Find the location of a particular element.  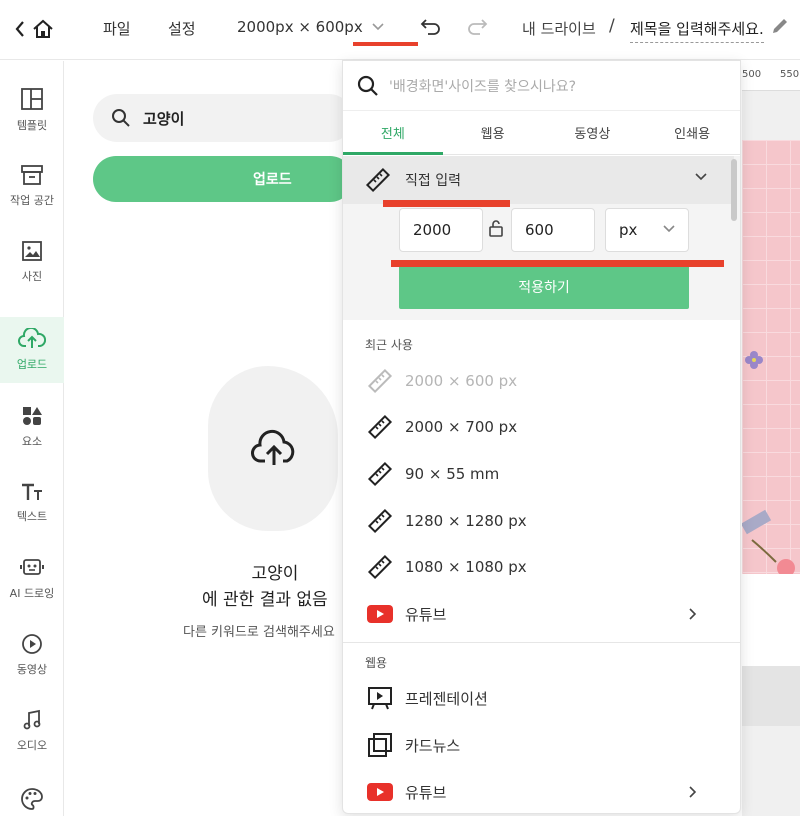

palette-icon is located at coordinates (32, 799).